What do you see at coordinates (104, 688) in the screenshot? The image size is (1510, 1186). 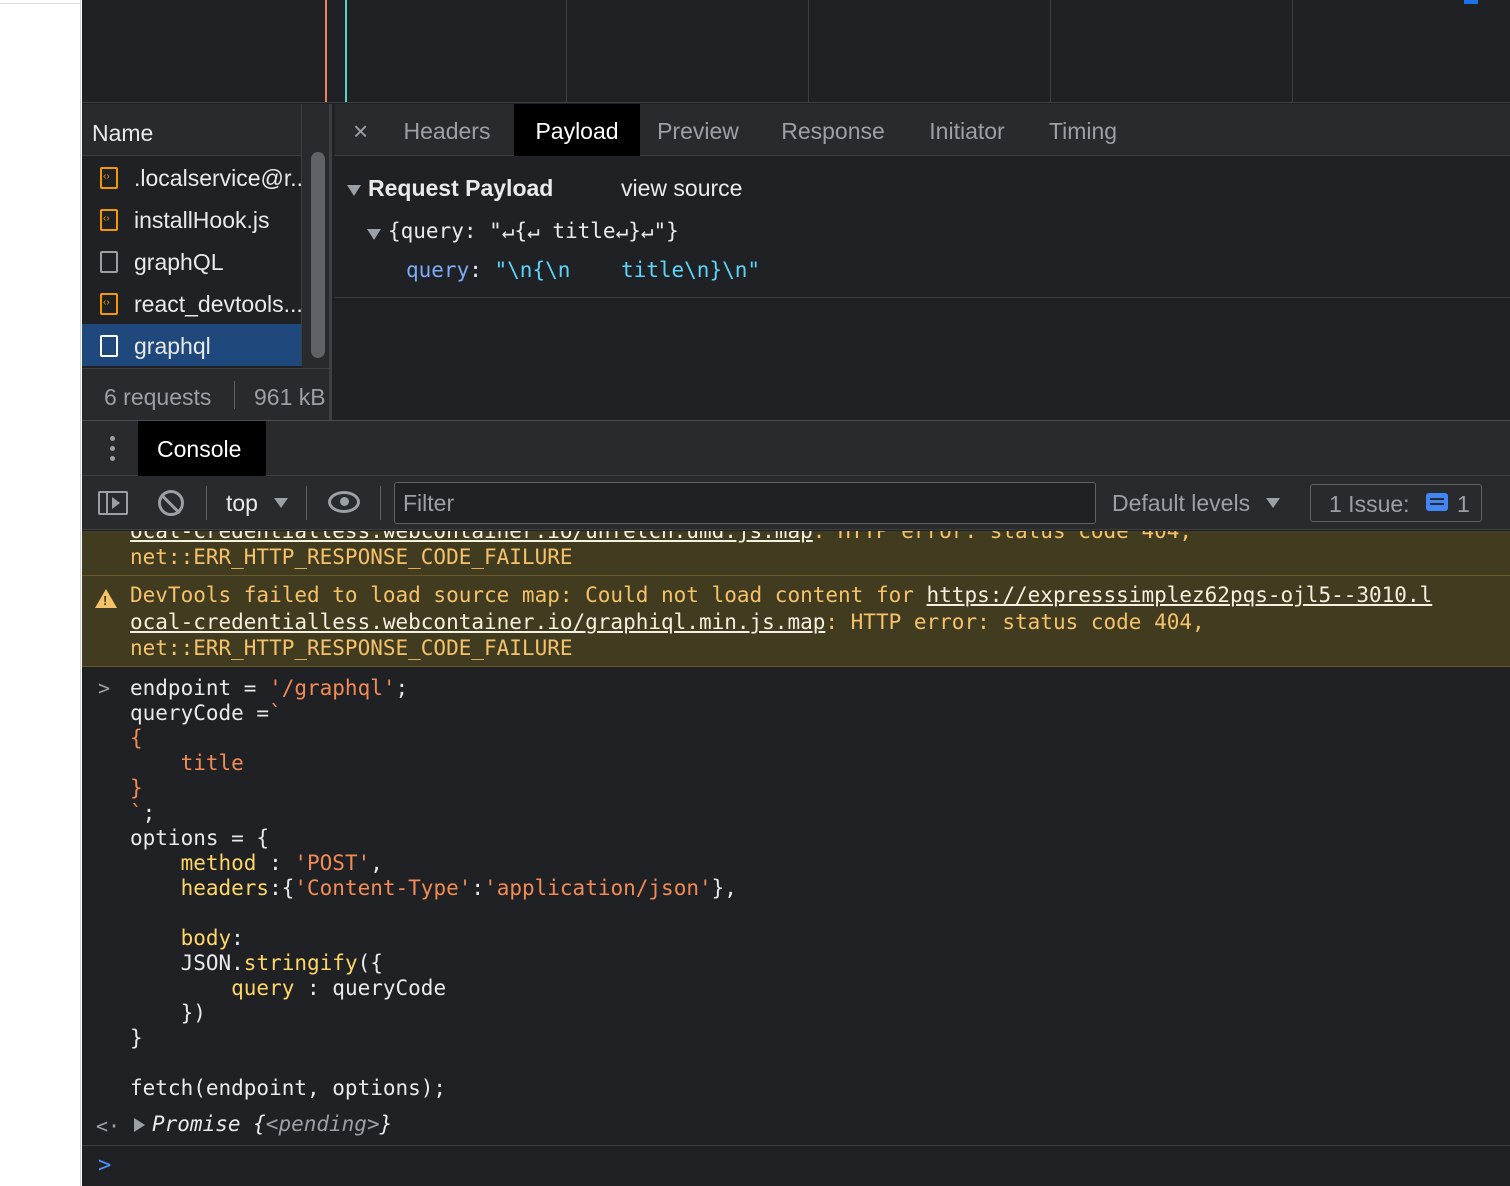 I see `input-prompt-icon: >` at bounding box center [104, 688].